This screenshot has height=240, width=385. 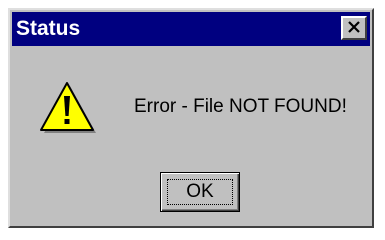 I want to click on dialog-title: Status, so click(x=48, y=28).